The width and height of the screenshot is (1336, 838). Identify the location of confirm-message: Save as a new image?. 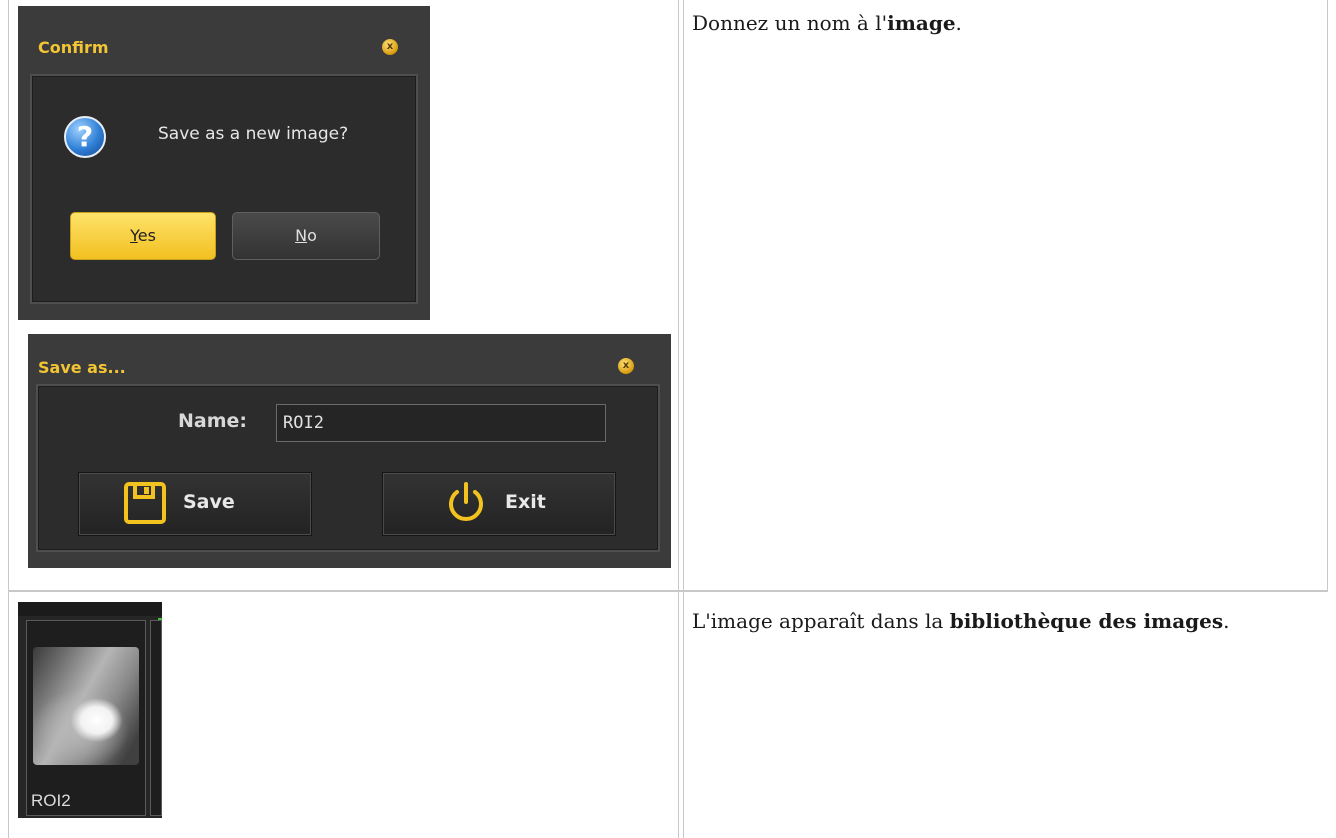
(253, 134).